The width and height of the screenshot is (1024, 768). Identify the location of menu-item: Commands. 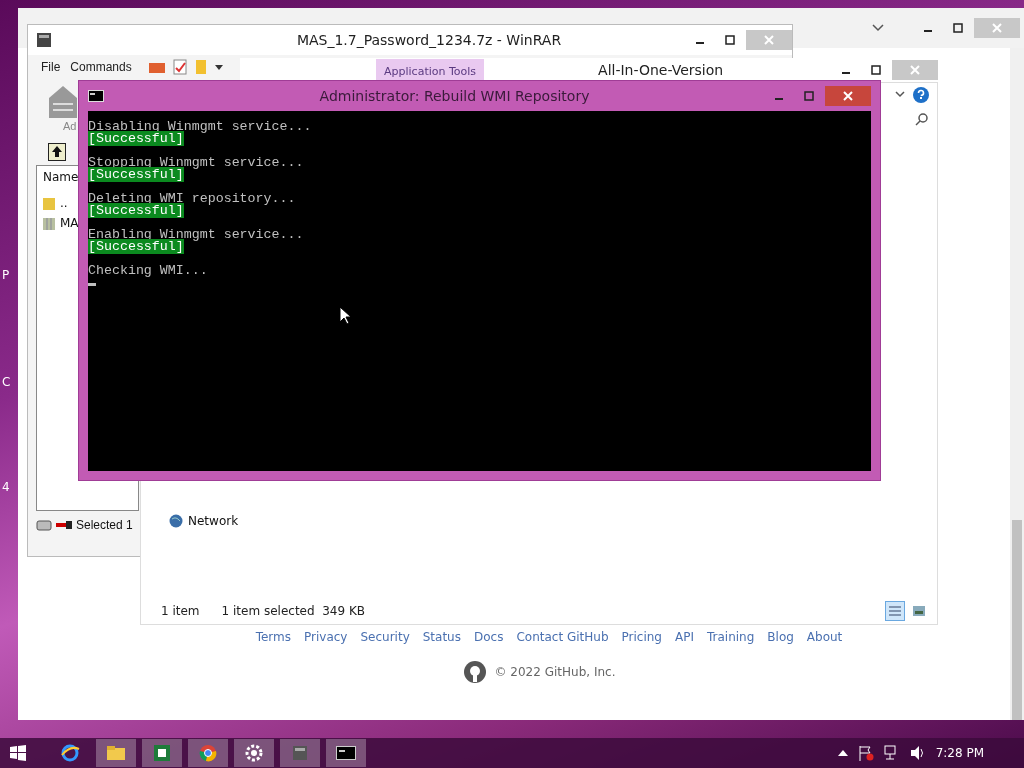
(101, 67).